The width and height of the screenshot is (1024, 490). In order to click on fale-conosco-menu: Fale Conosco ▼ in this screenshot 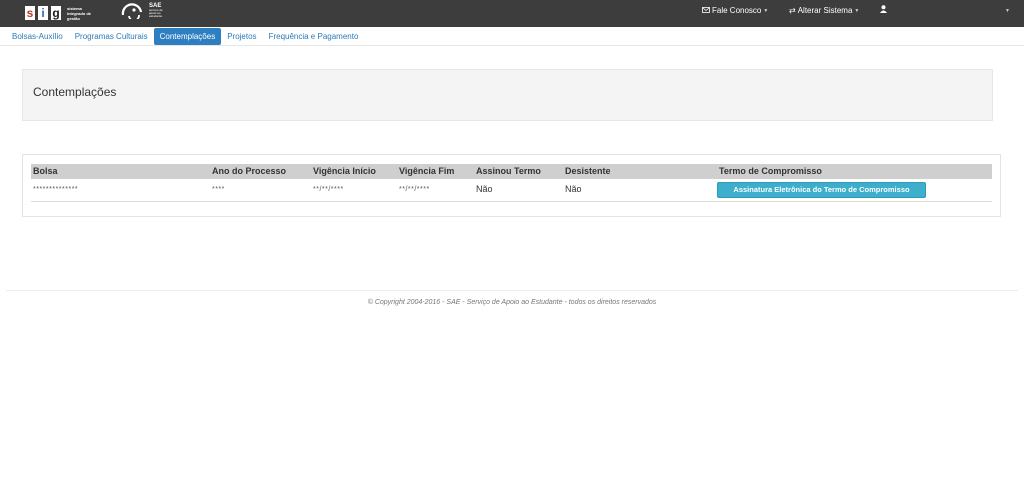, I will do `click(735, 11)`.